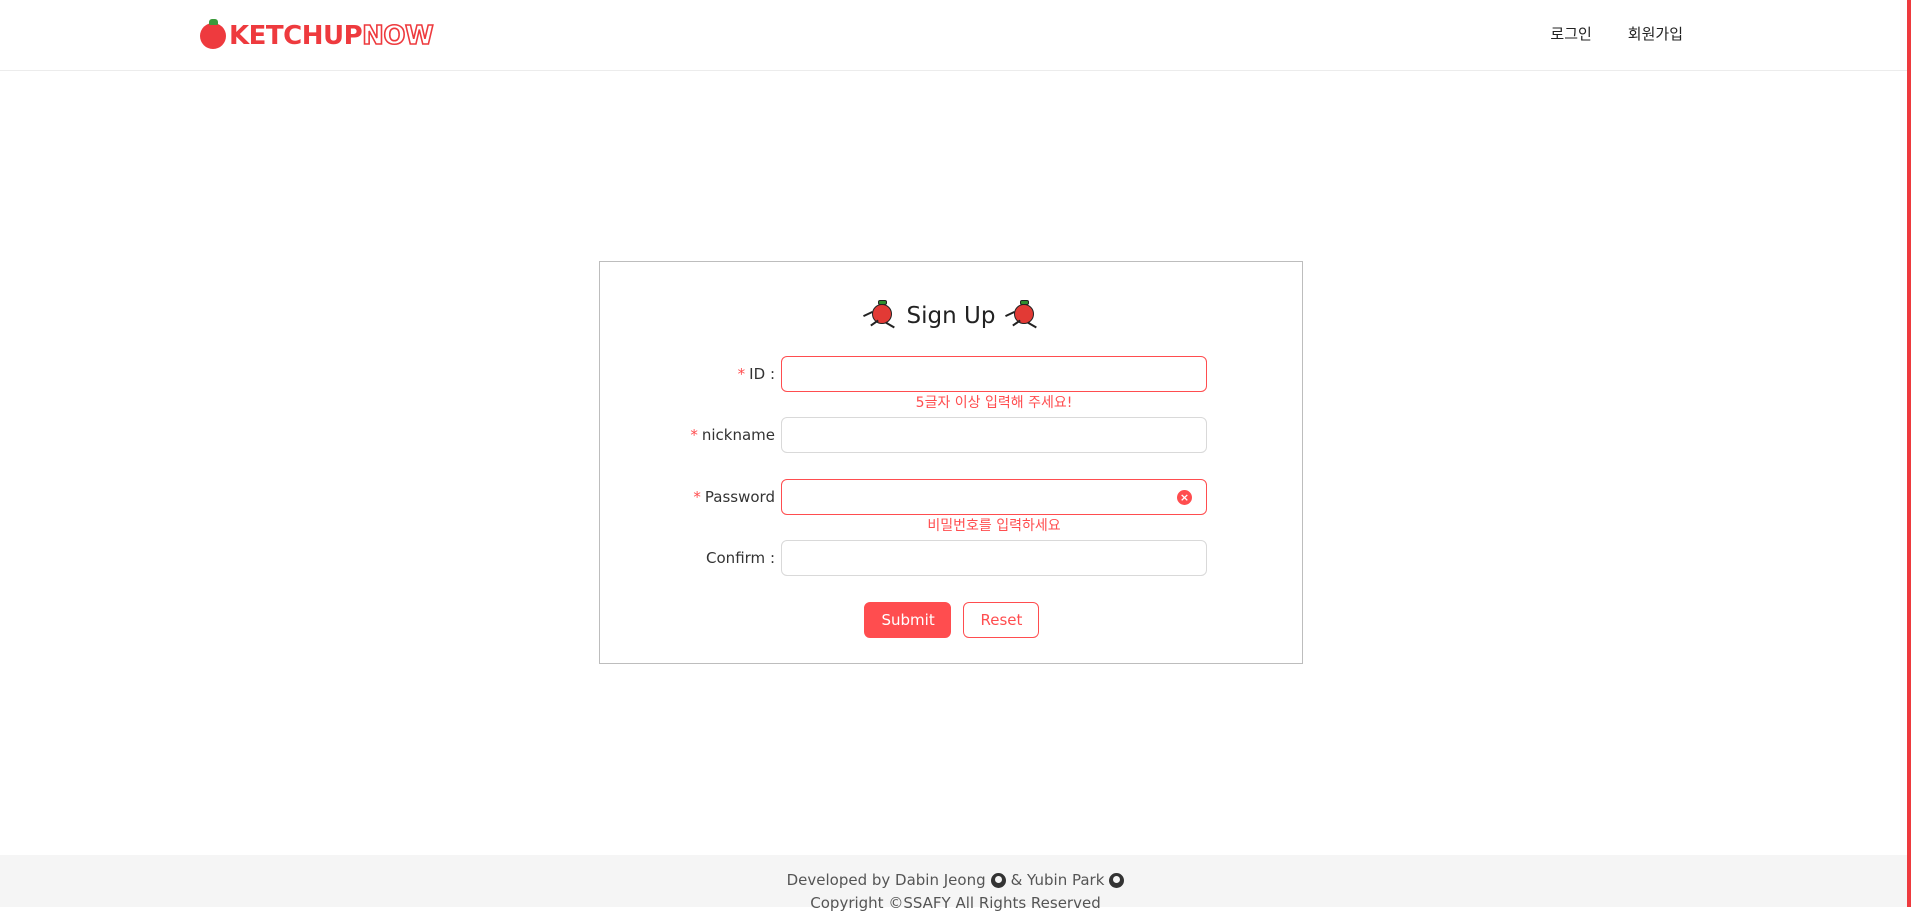  What do you see at coordinates (732, 435) in the screenshot?
I see `nickname-label: * nickname` at bounding box center [732, 435].